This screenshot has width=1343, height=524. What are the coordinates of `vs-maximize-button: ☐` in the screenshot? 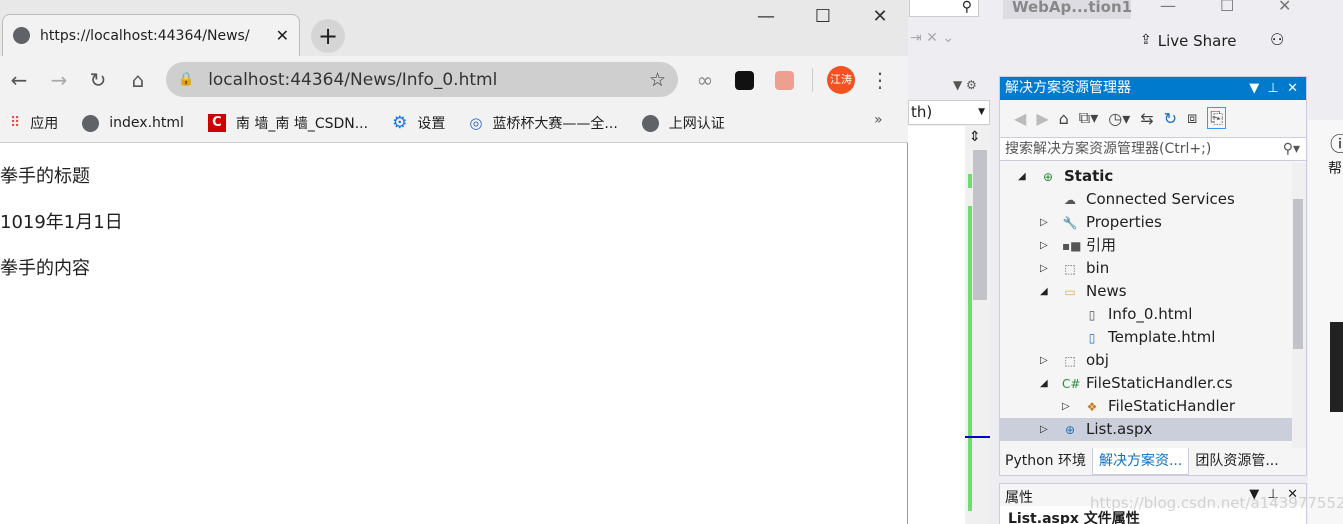 It's located at (1227, 7).